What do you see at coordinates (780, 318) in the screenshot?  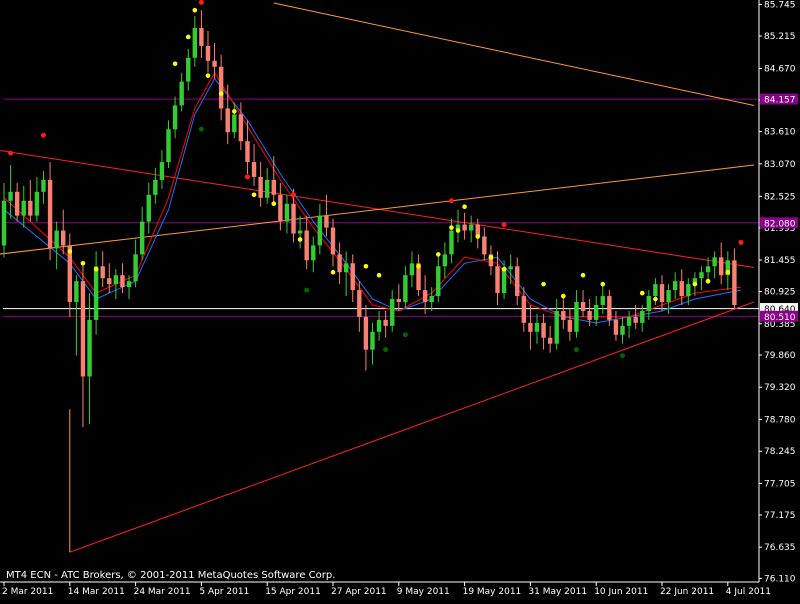 I see `price-tag-label: 80.510` at bounding box center [780, 318].